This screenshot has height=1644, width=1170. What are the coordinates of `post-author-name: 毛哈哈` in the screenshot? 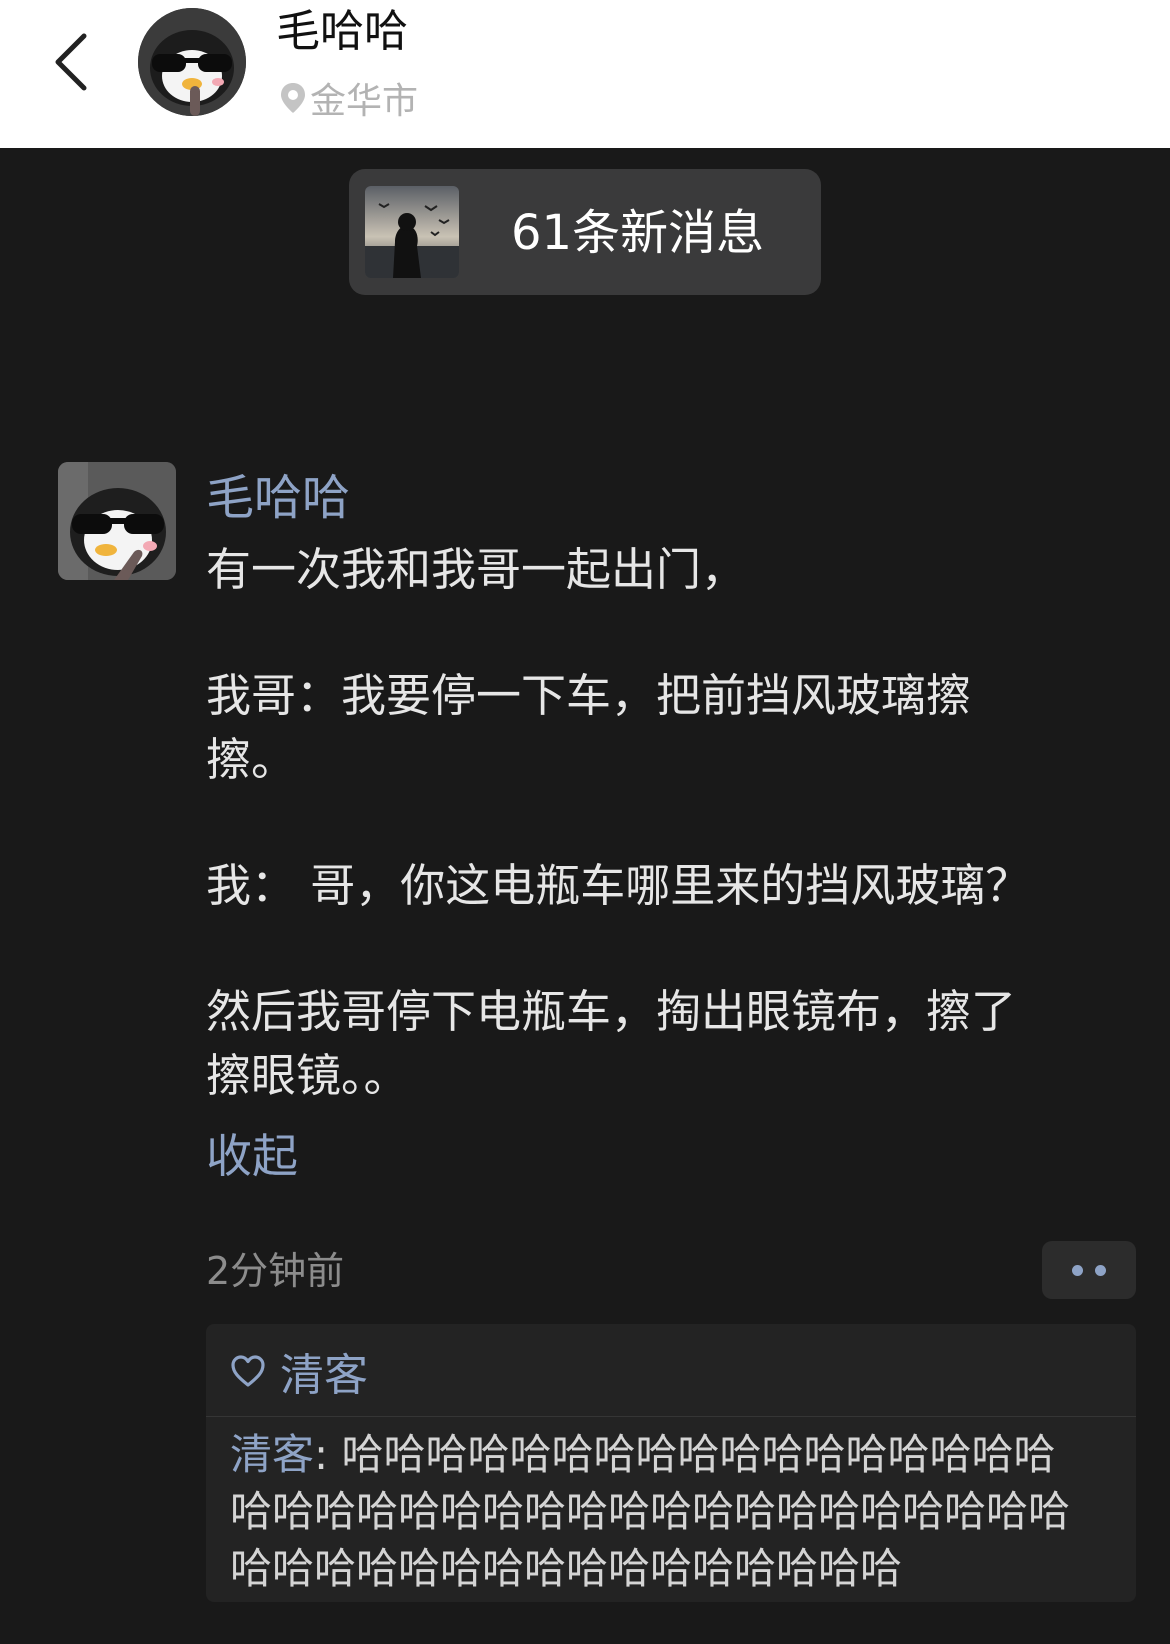 It's located at (278, 498).